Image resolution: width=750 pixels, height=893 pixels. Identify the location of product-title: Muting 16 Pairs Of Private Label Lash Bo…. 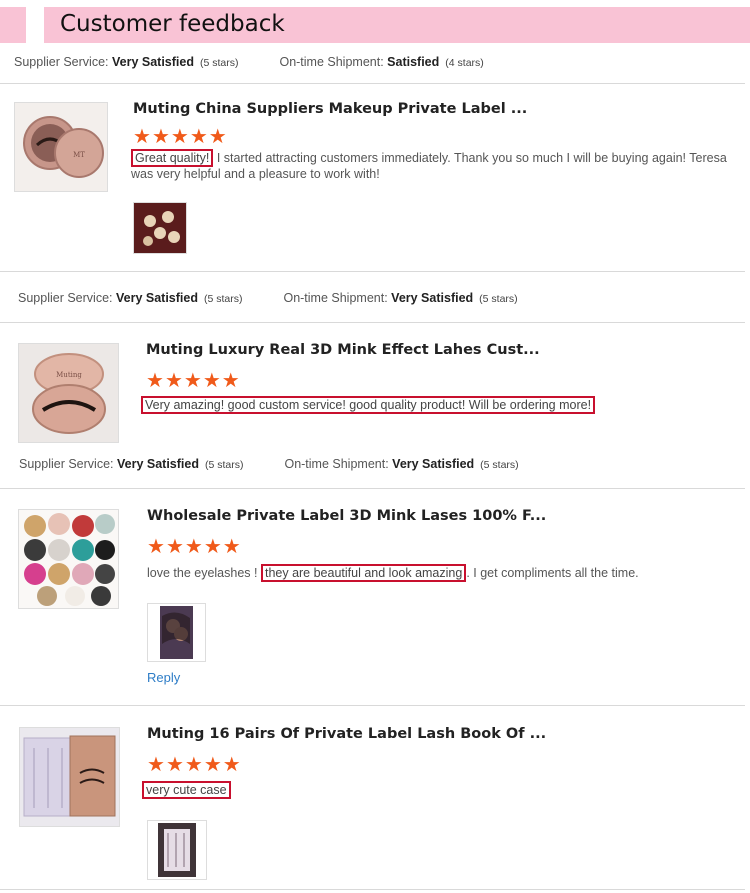
(346, 734).